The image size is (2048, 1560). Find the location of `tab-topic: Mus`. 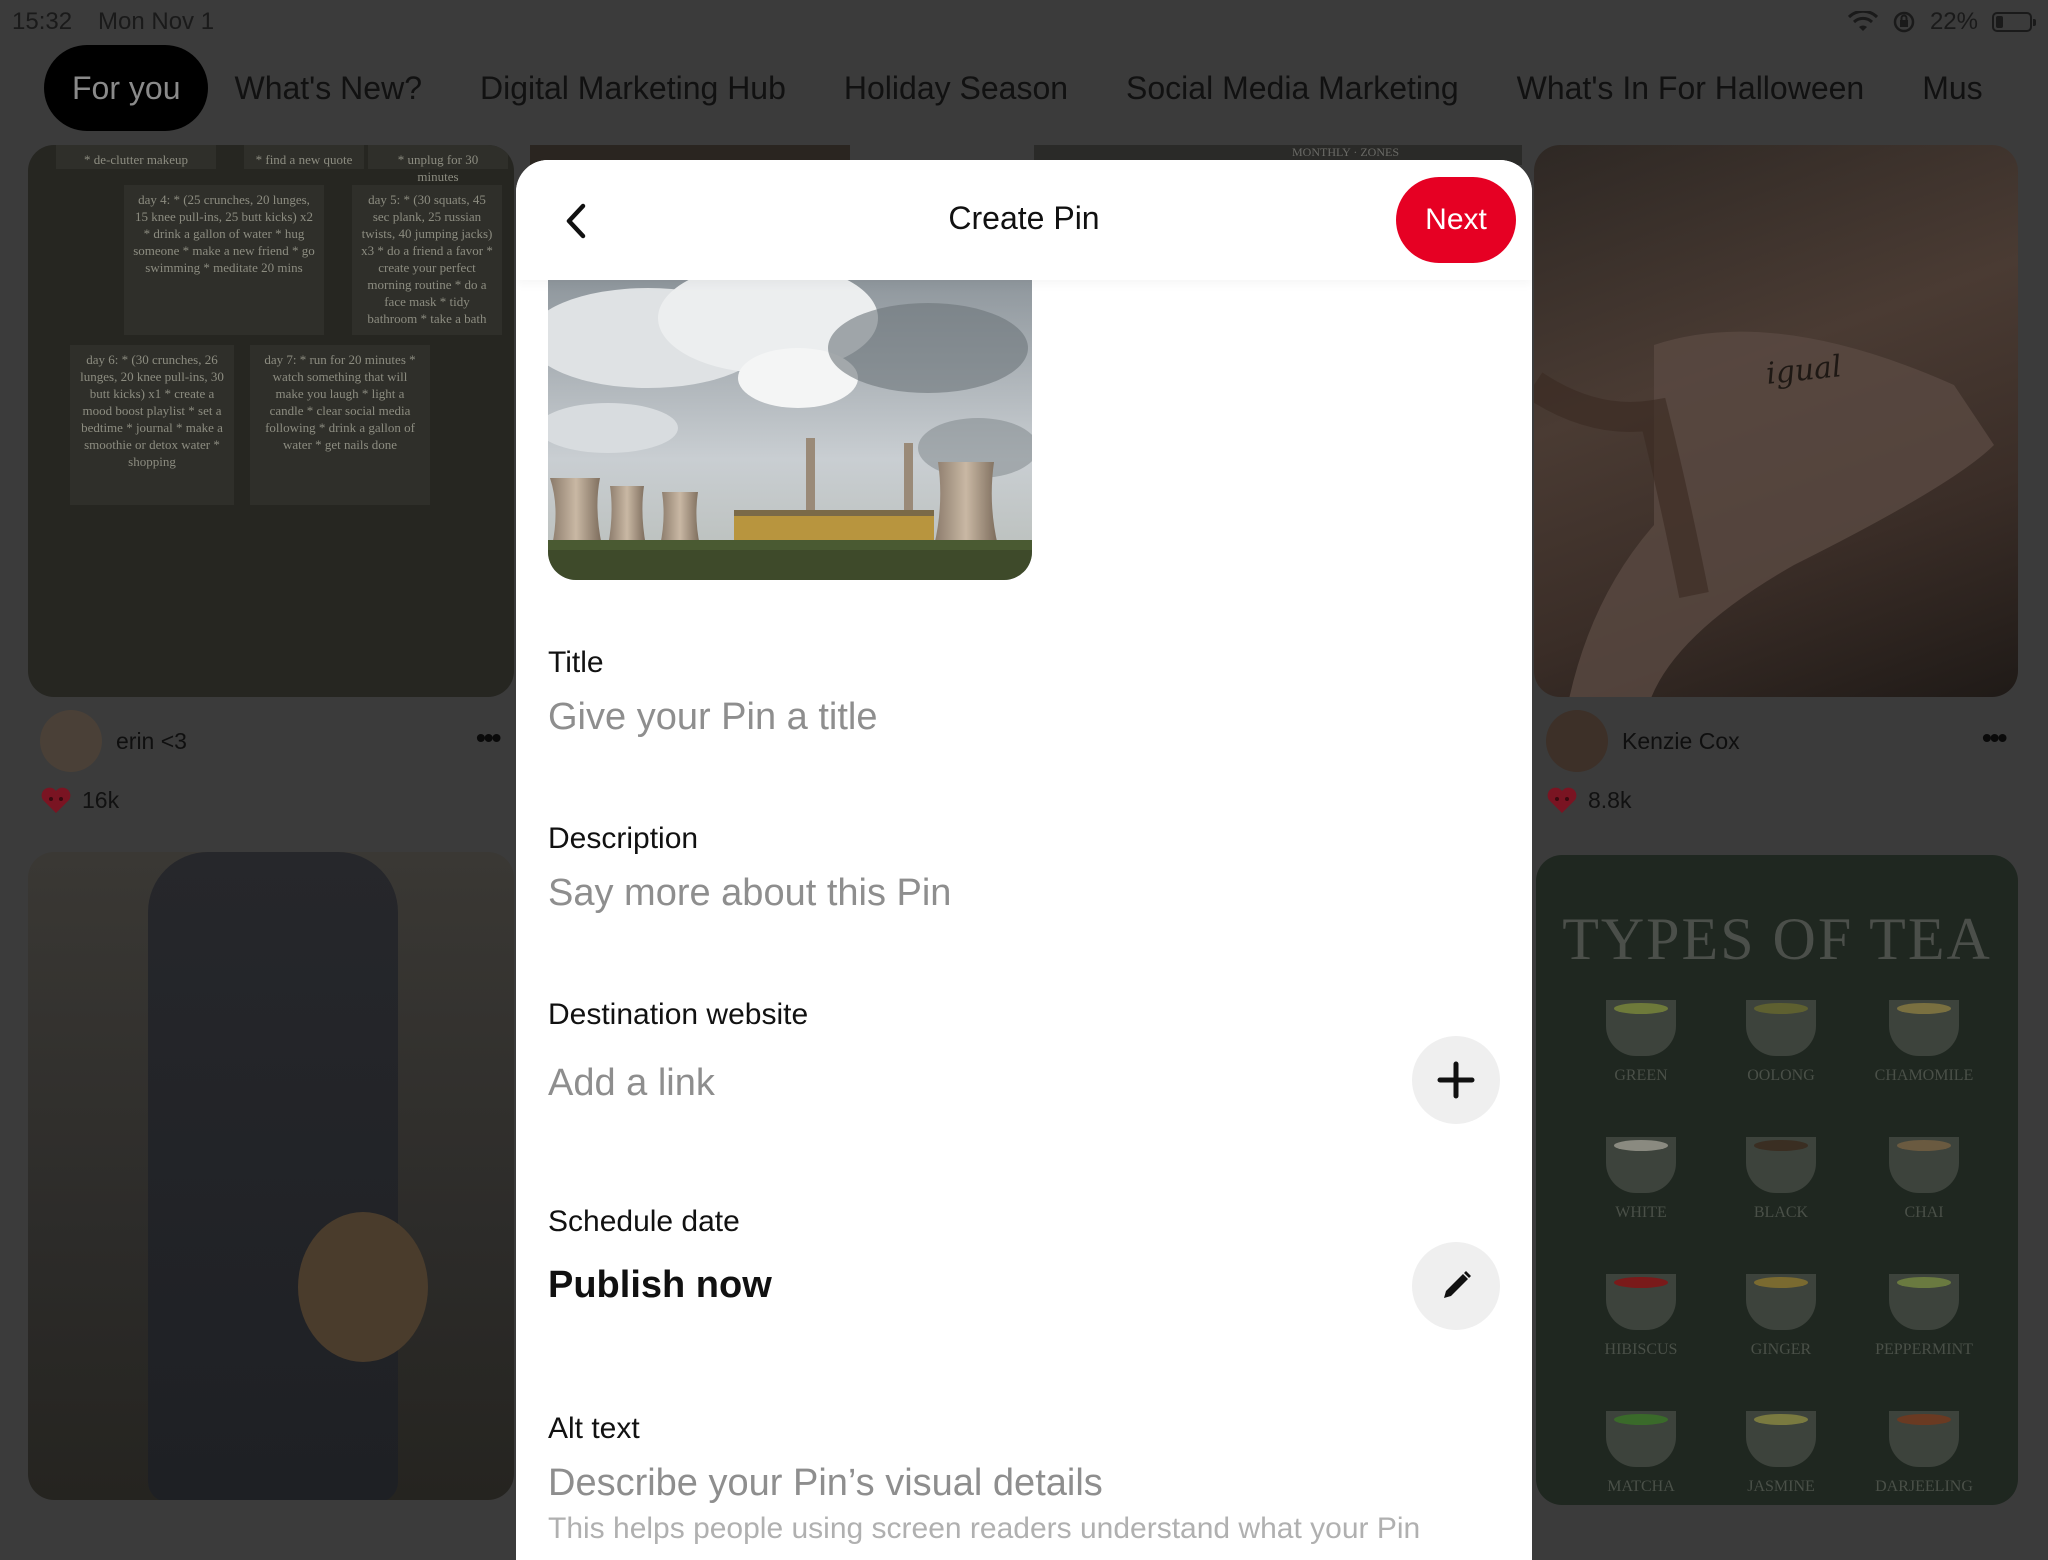

tab-topic: Mus is located at coordinates (1952, 88).